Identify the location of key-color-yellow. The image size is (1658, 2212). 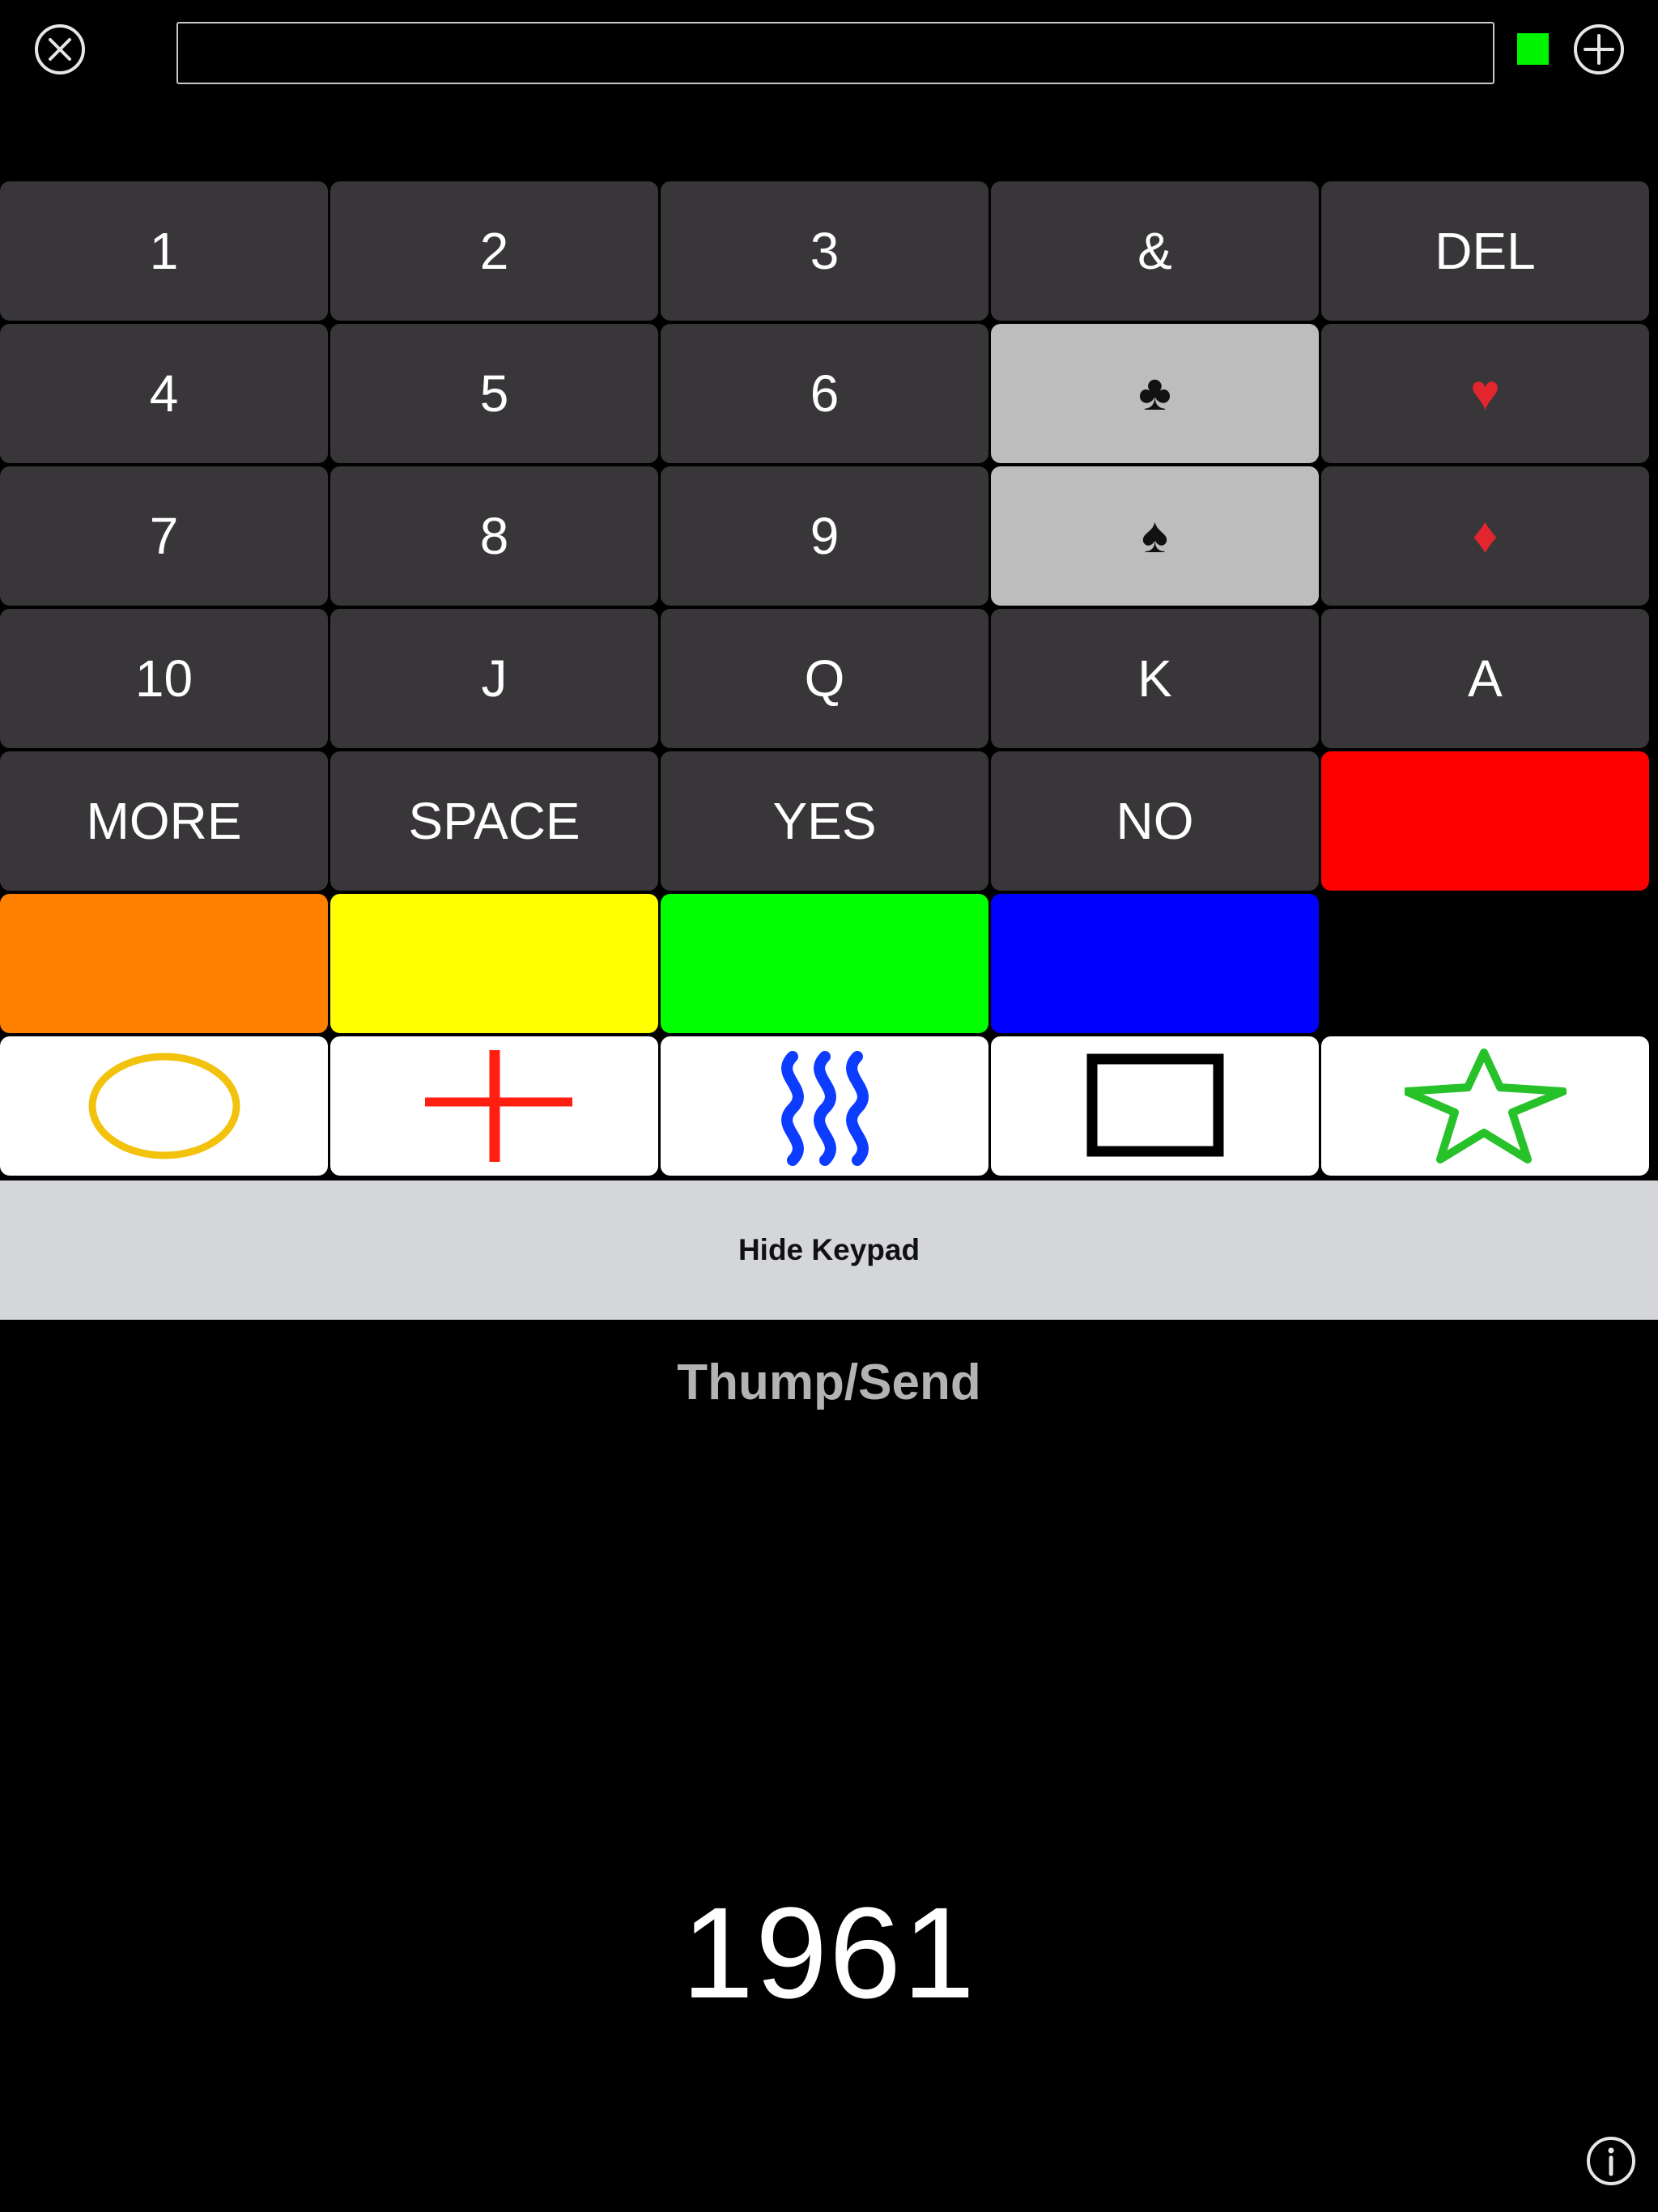
(494, 964).